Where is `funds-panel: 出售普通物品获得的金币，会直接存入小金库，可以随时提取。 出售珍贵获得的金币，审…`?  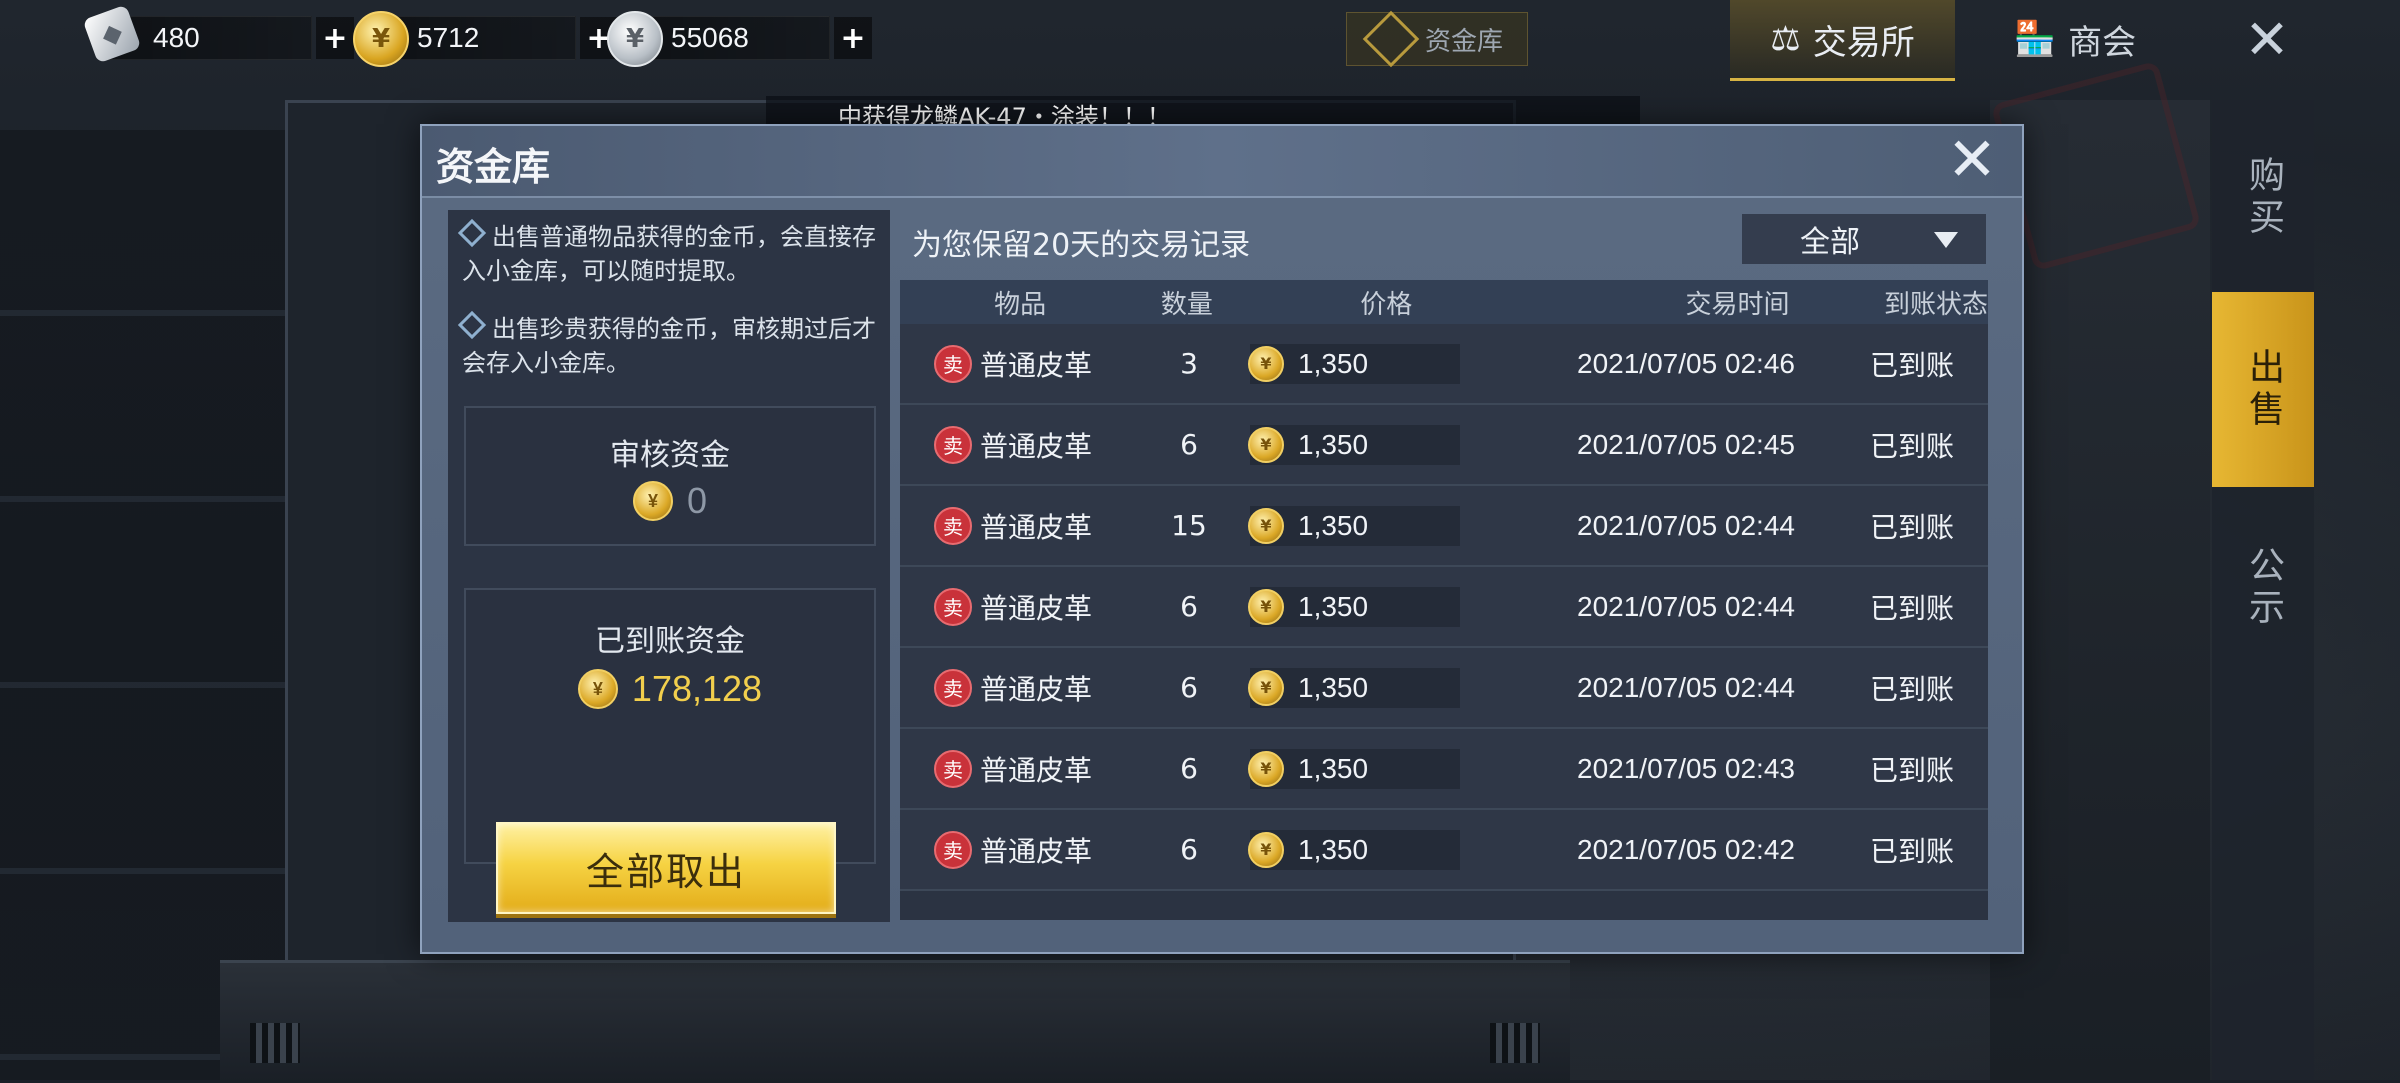 funds-panel: 出售普通物品获得的金币，会直接存入小金库，可以随时提取。 出售珍贵获得的金币，审… is located at coordinates (669, 566).